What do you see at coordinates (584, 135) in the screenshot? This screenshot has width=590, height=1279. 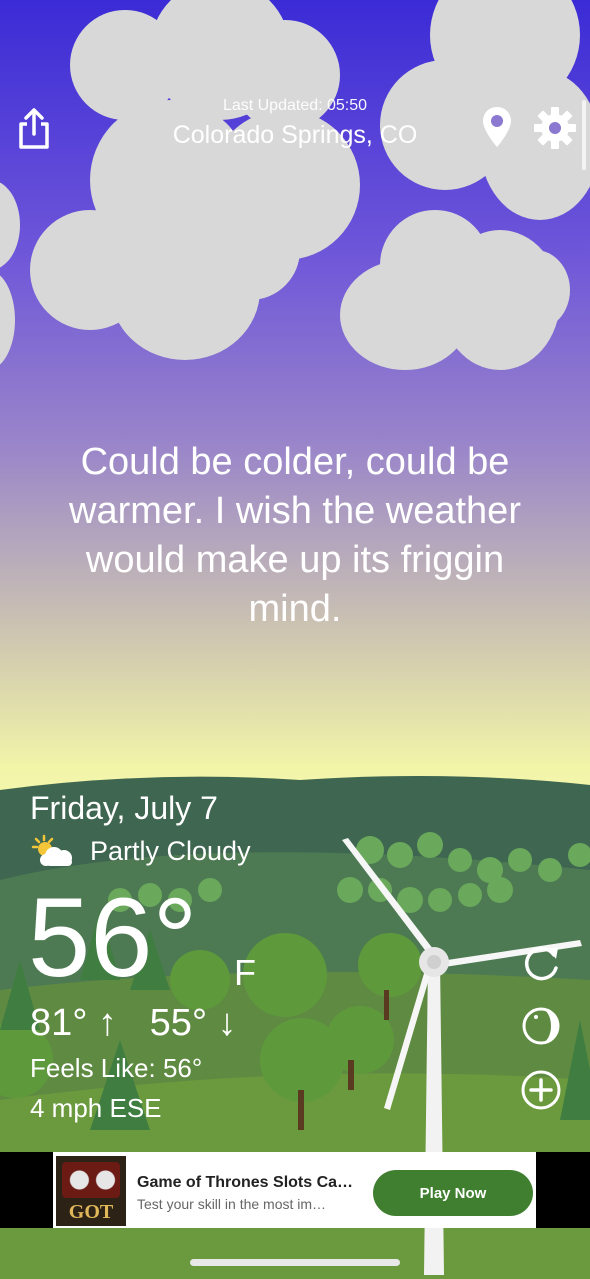 I see `scroll-indicator` at bounding box center [584, 135].